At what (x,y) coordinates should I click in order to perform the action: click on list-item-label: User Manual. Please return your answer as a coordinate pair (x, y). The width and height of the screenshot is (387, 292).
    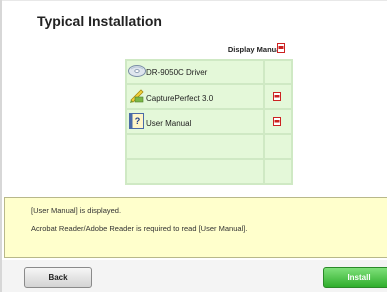
    Looking at the image, I should click on (169, 123).